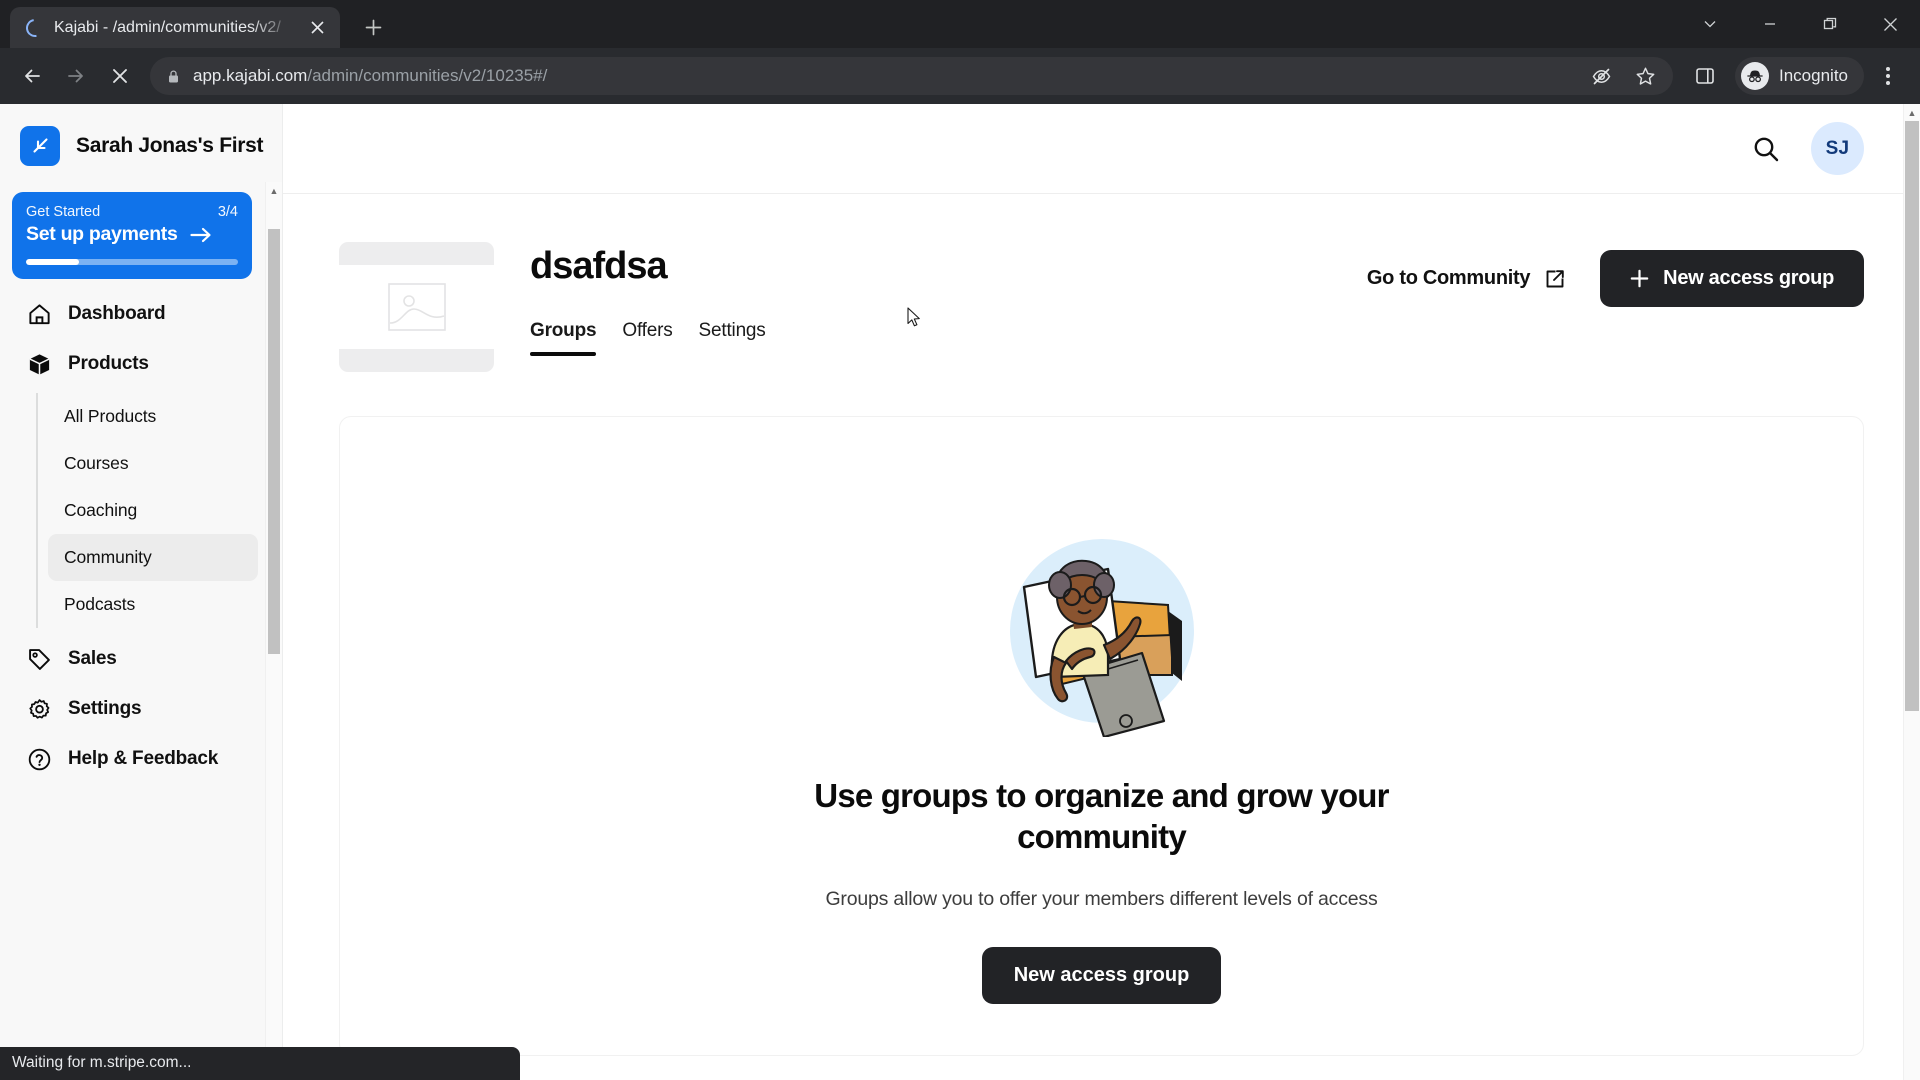 This screenshot has width=1920, height=1080. What do you see at coordinates (153, 557) in the screenshot?
I see `sidebar-item-community: Community` at bounding box center [153, 557].